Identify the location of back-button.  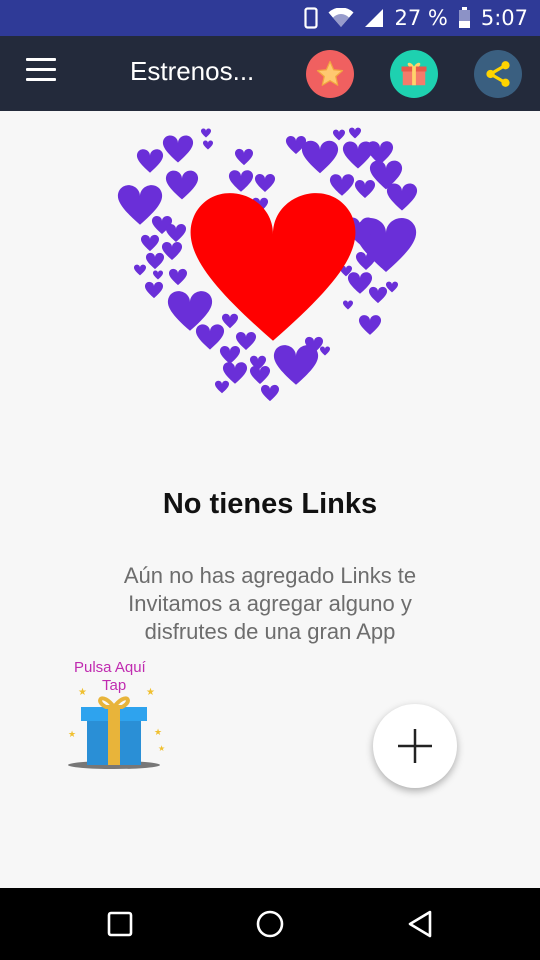
(420, 924).